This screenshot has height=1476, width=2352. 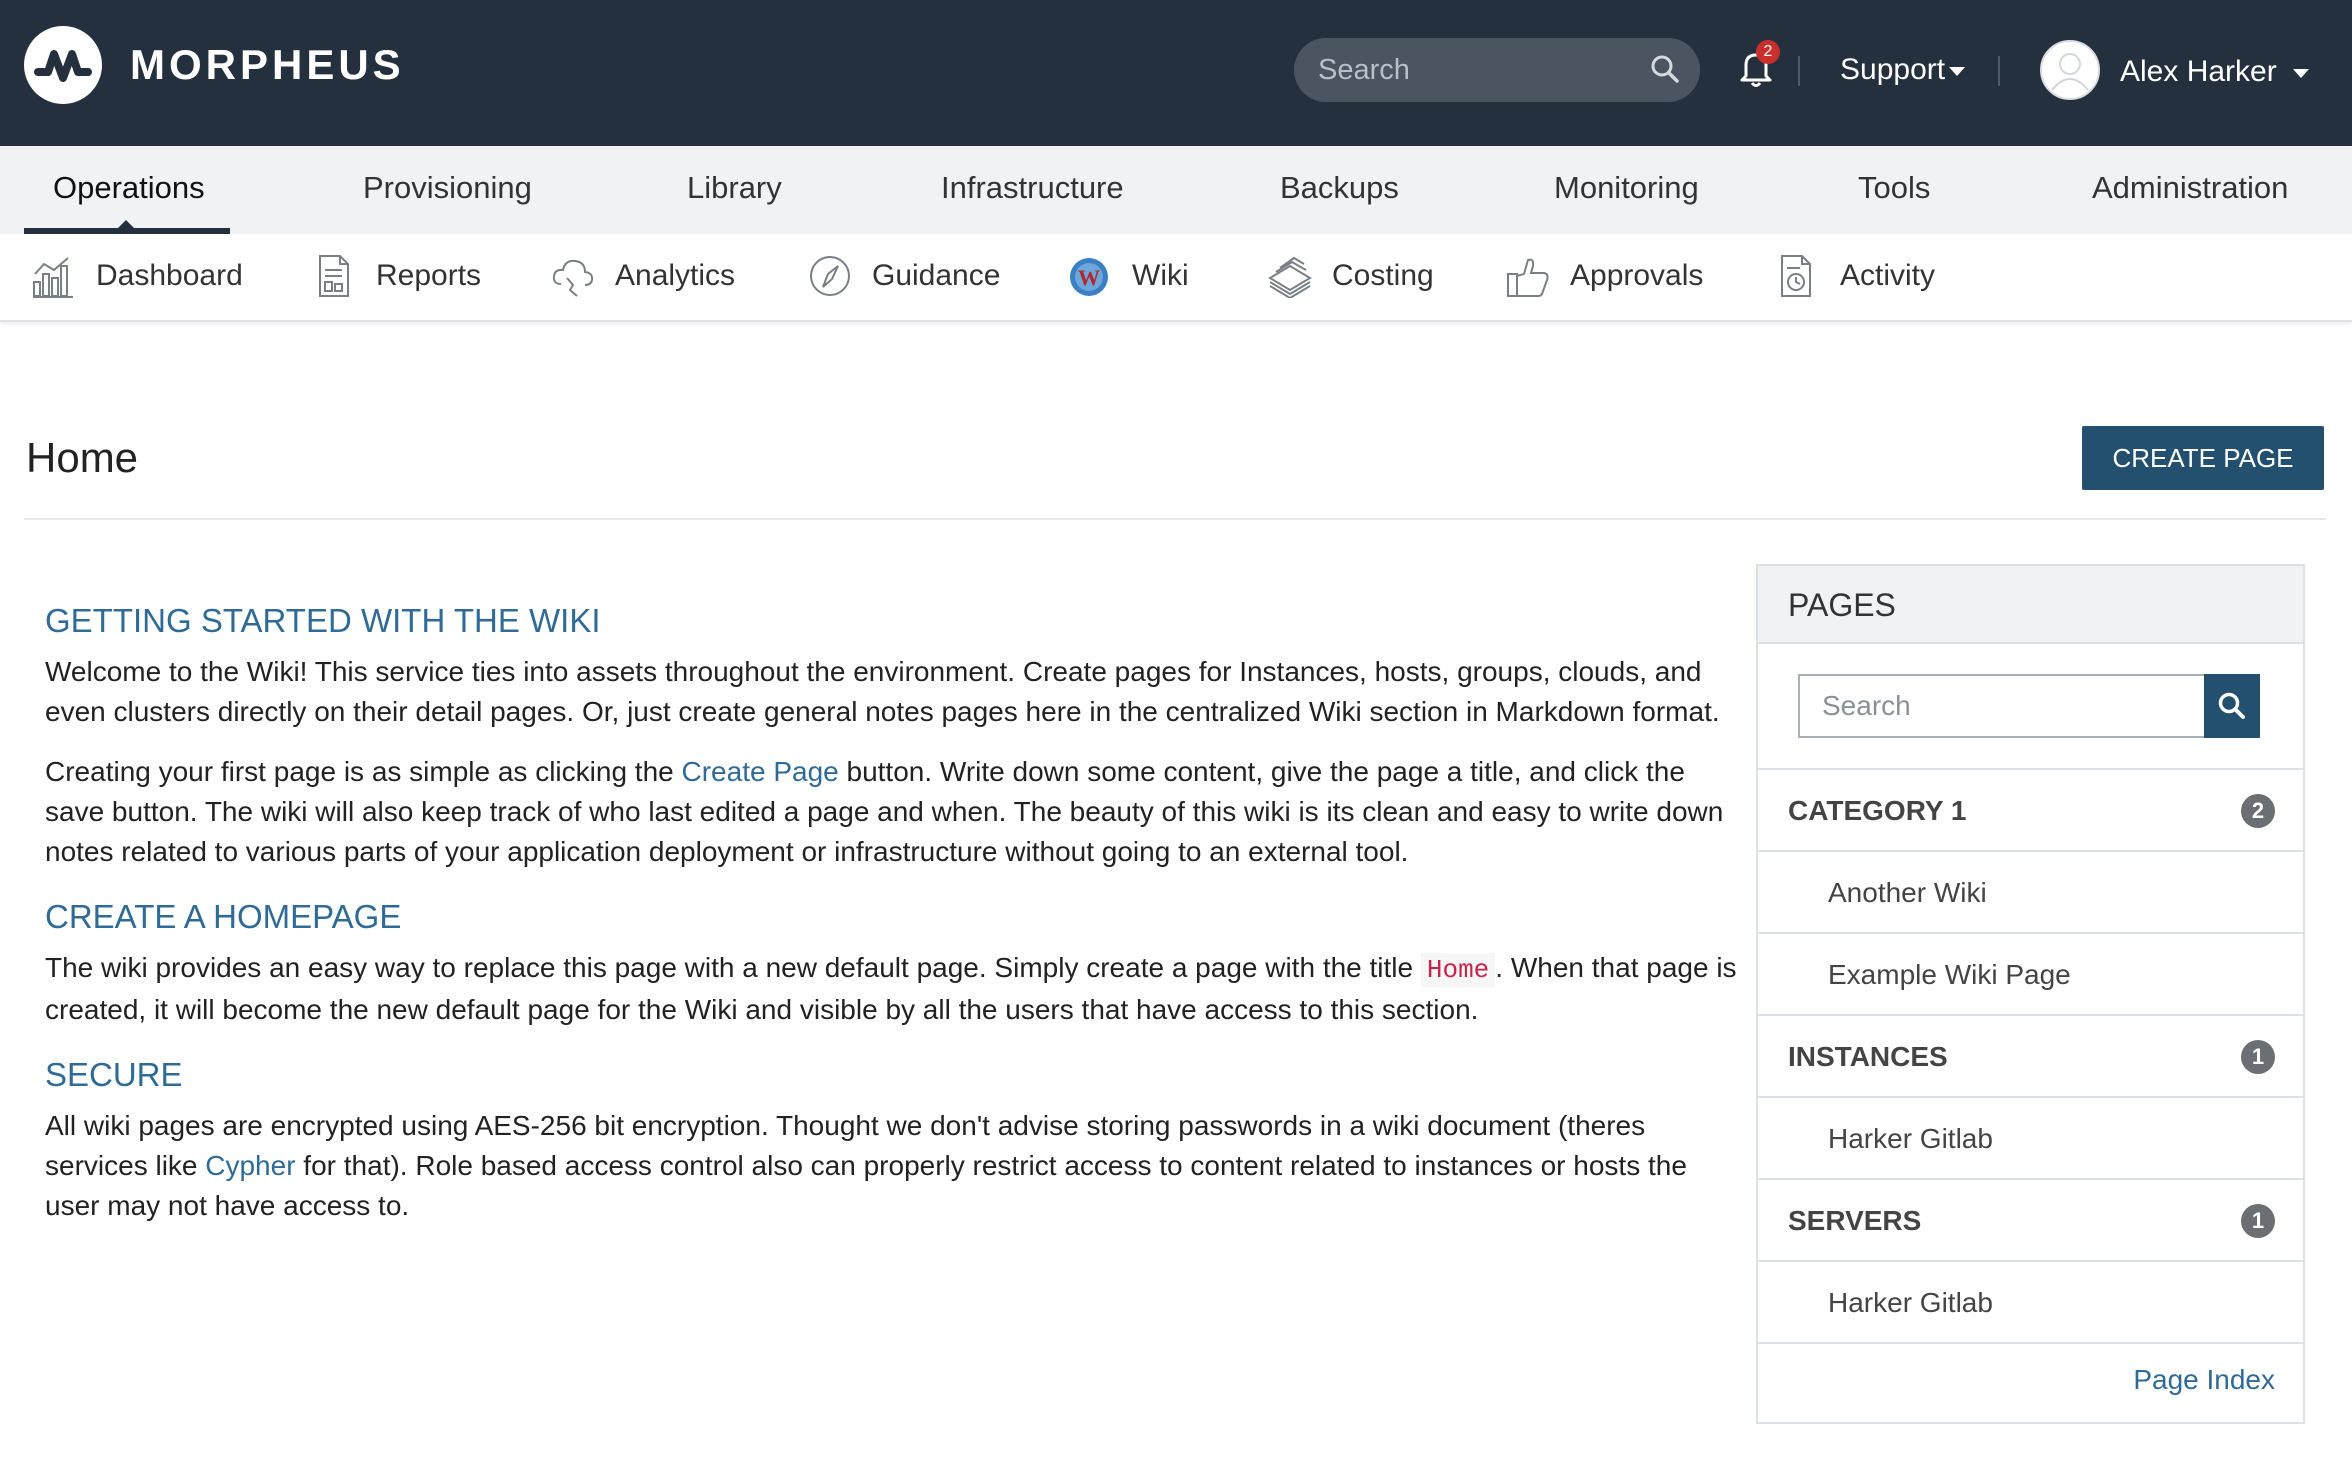 What do you see at coordinates (2190, 190) in the screenshot?
I see `tab-administration: Administration` at bounding box center [2190, 190].